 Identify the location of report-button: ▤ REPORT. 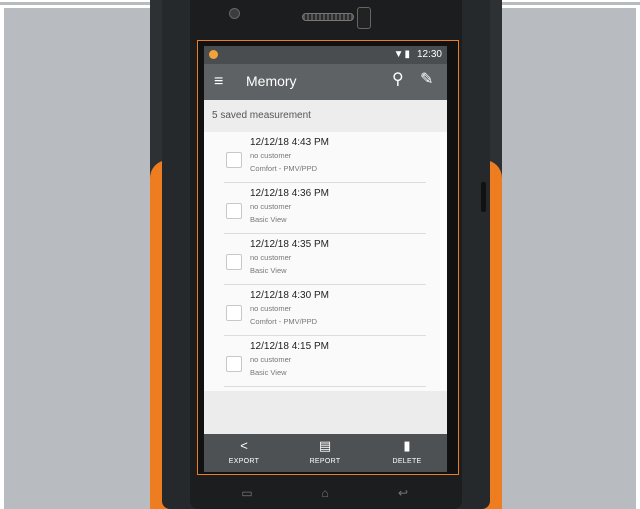
(325, 453).